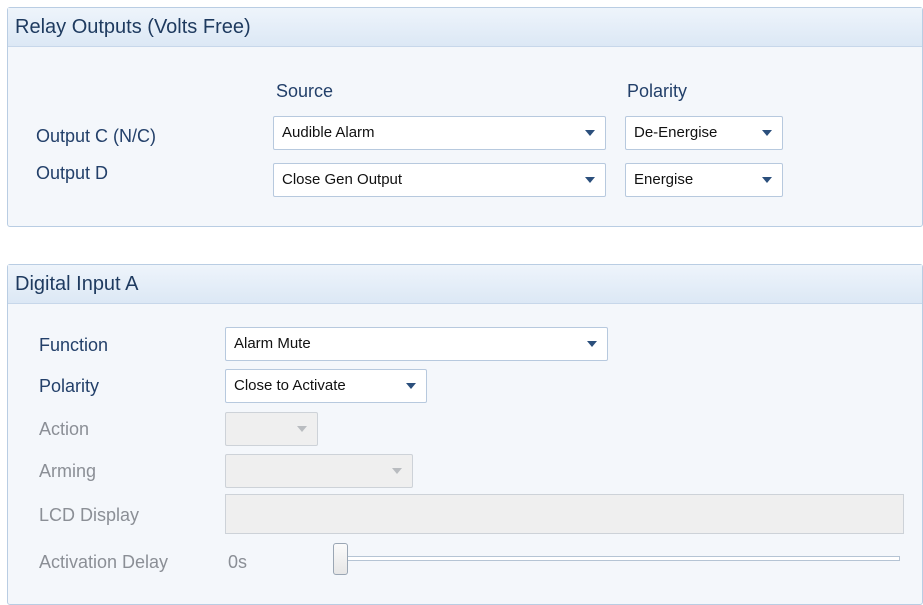 This screenshot has height=605, width=923. Describe the element at coordinates (340, 559) in the screenshot. I see `activation-delay-slider-thumb` at that location.